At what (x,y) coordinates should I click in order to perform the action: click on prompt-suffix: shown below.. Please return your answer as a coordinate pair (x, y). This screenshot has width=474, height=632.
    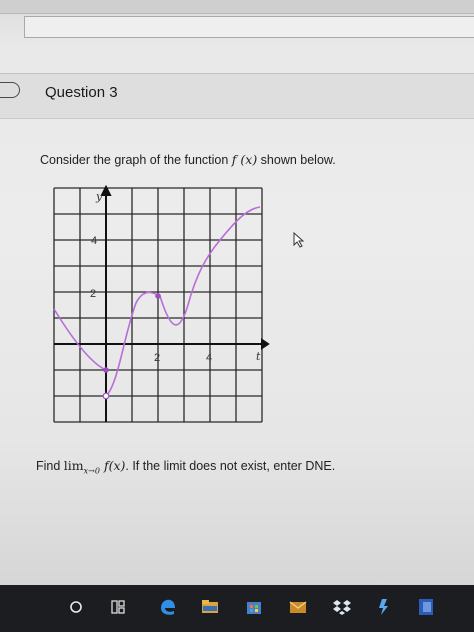
    Looking at the image, I should click on (296, 160).